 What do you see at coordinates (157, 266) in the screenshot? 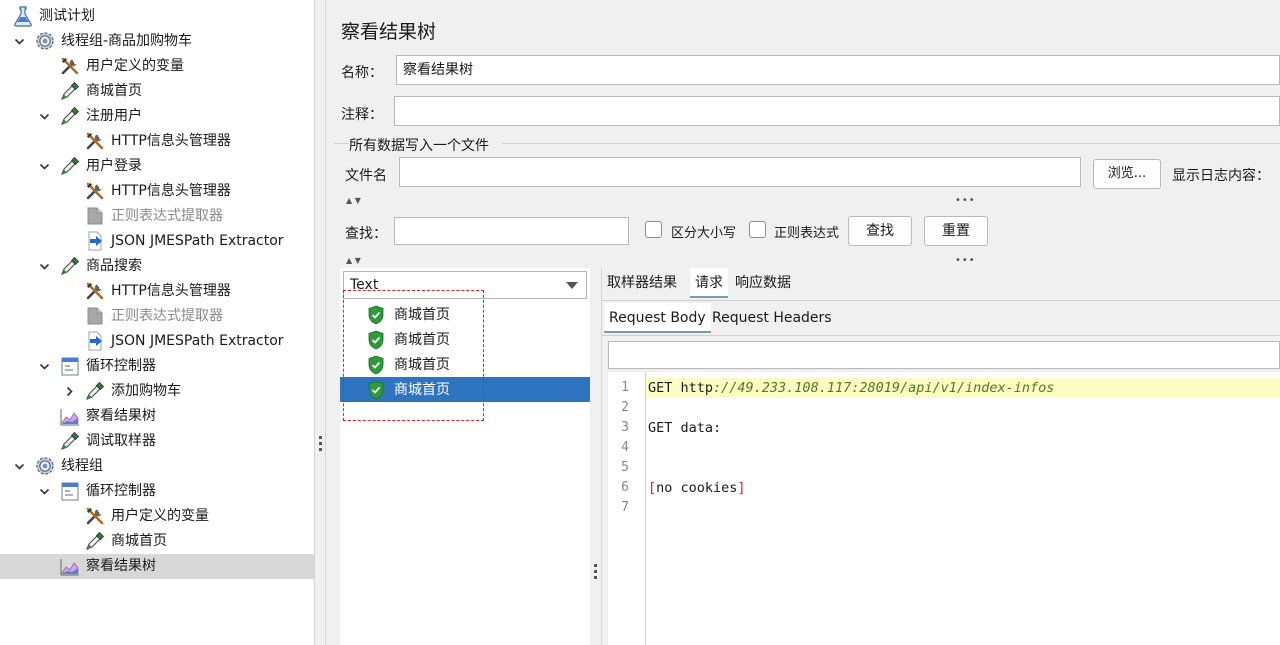
I see `tree-node: 商品搜索` at bounding box center [157, 266].